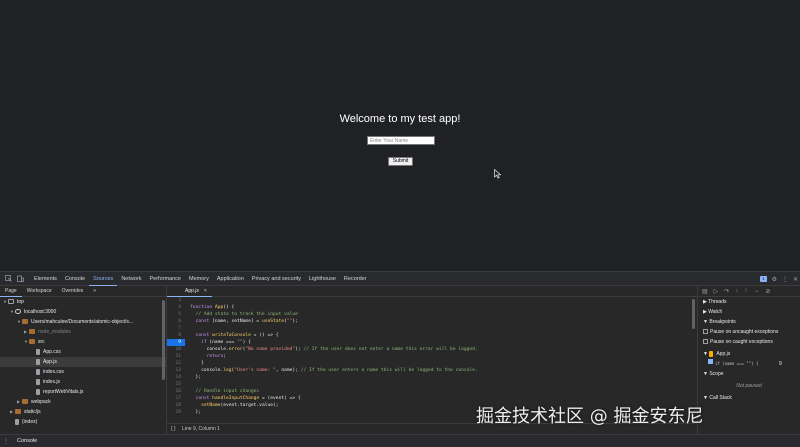 This screenshot has width=800, height=447. Describe the element at coordinates (400, 161) in the screenshot. I see `submit-button: Submit` at that location.